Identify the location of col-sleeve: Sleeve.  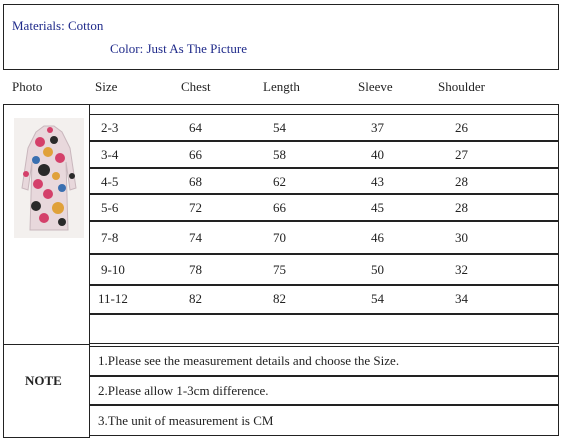
(375, 86).